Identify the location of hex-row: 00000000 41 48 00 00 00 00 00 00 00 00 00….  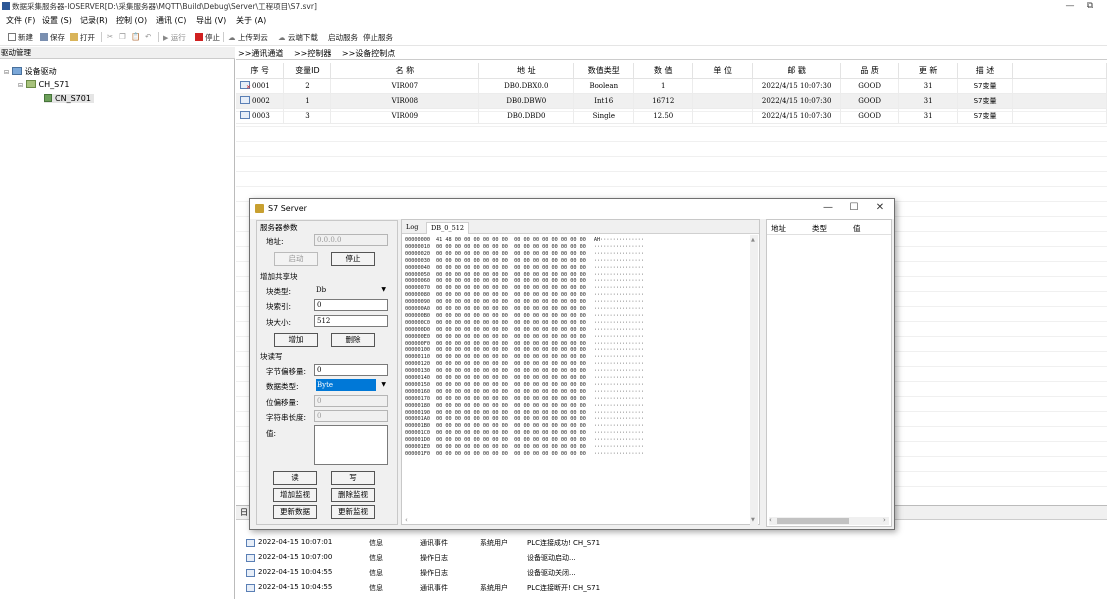
(524, 240).